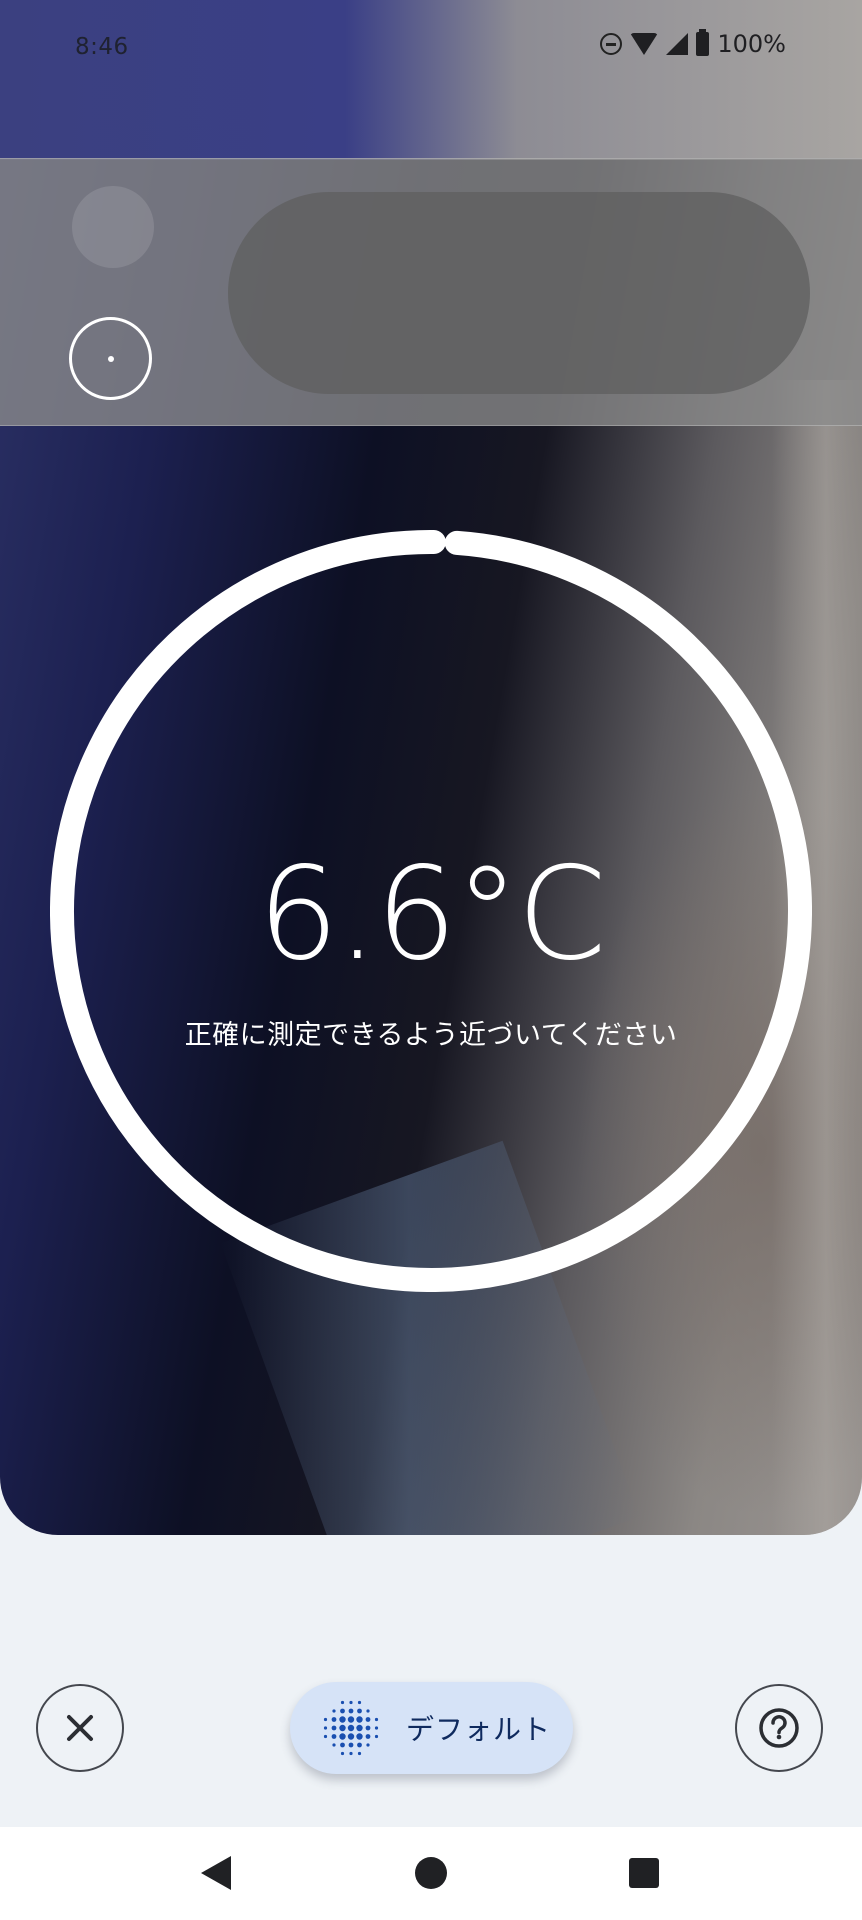 This screenshot has width=862, height=1920. I want to click on status-time: 8:46, so click(102, 47).